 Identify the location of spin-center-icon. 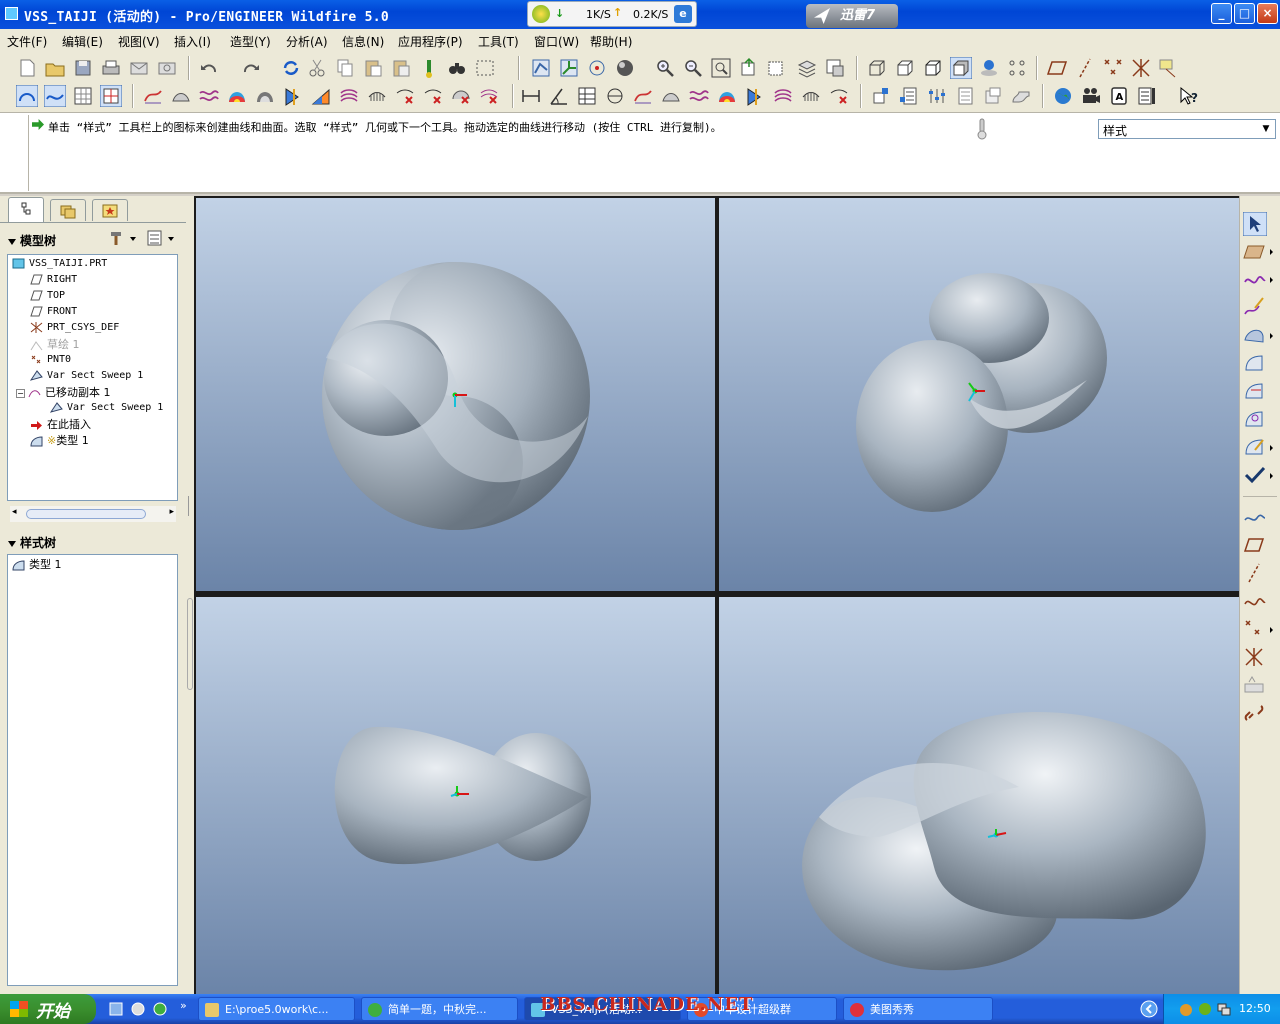
(597, 68).